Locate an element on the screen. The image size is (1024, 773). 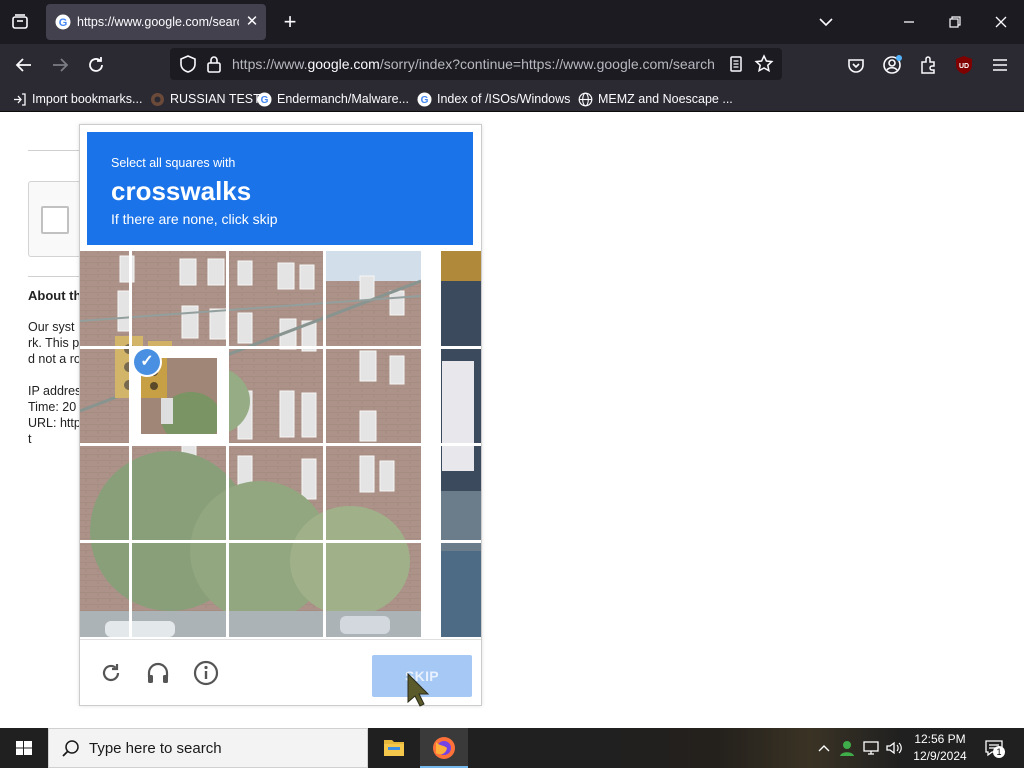
taskbar-search-box: Type here to search is located at coordinates (208, 748).